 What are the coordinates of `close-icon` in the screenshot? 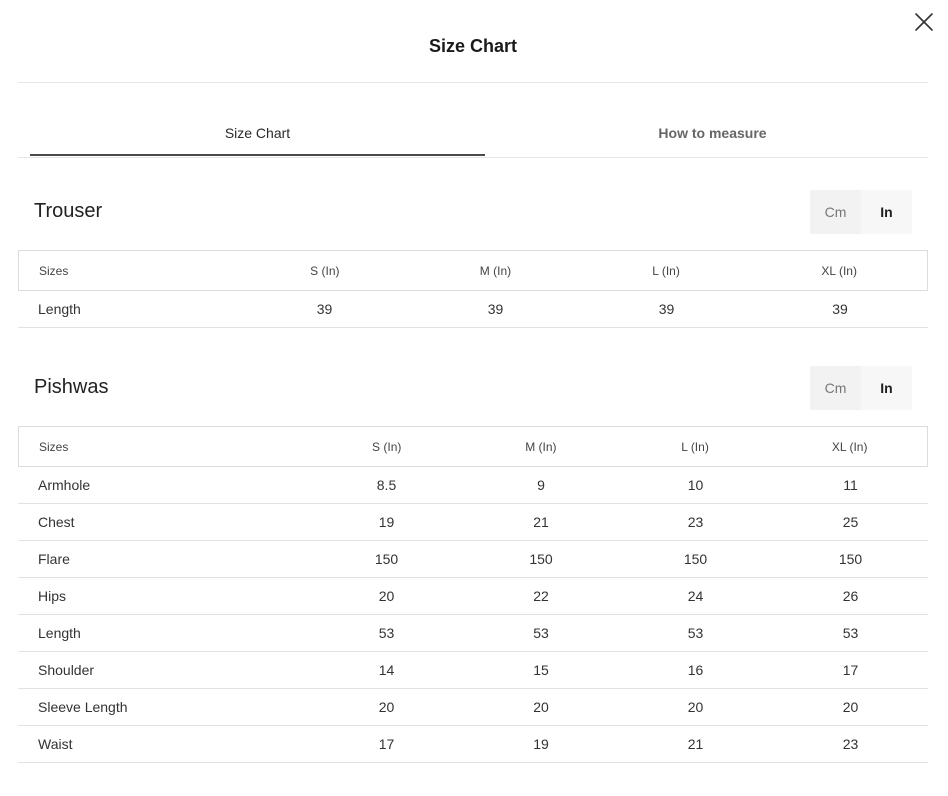 It's located at (924, 22).